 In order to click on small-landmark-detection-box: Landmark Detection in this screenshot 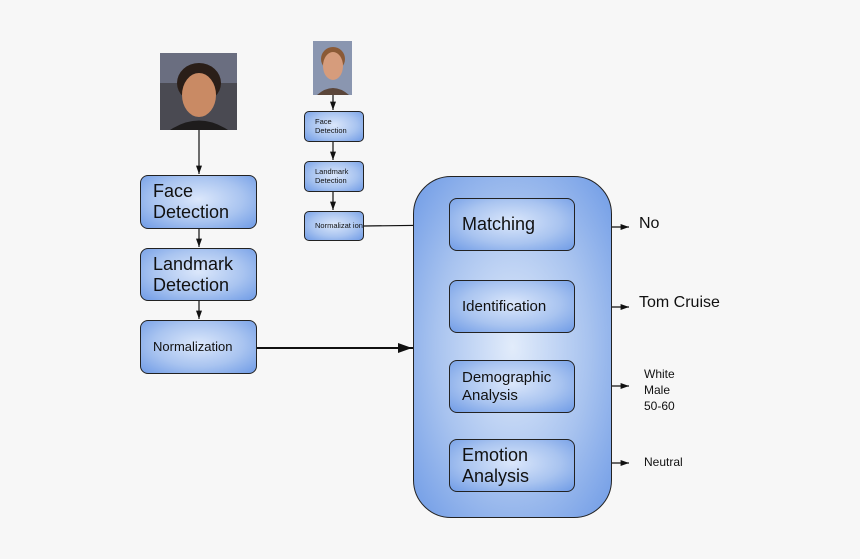, I will do `click(334, 176)`.